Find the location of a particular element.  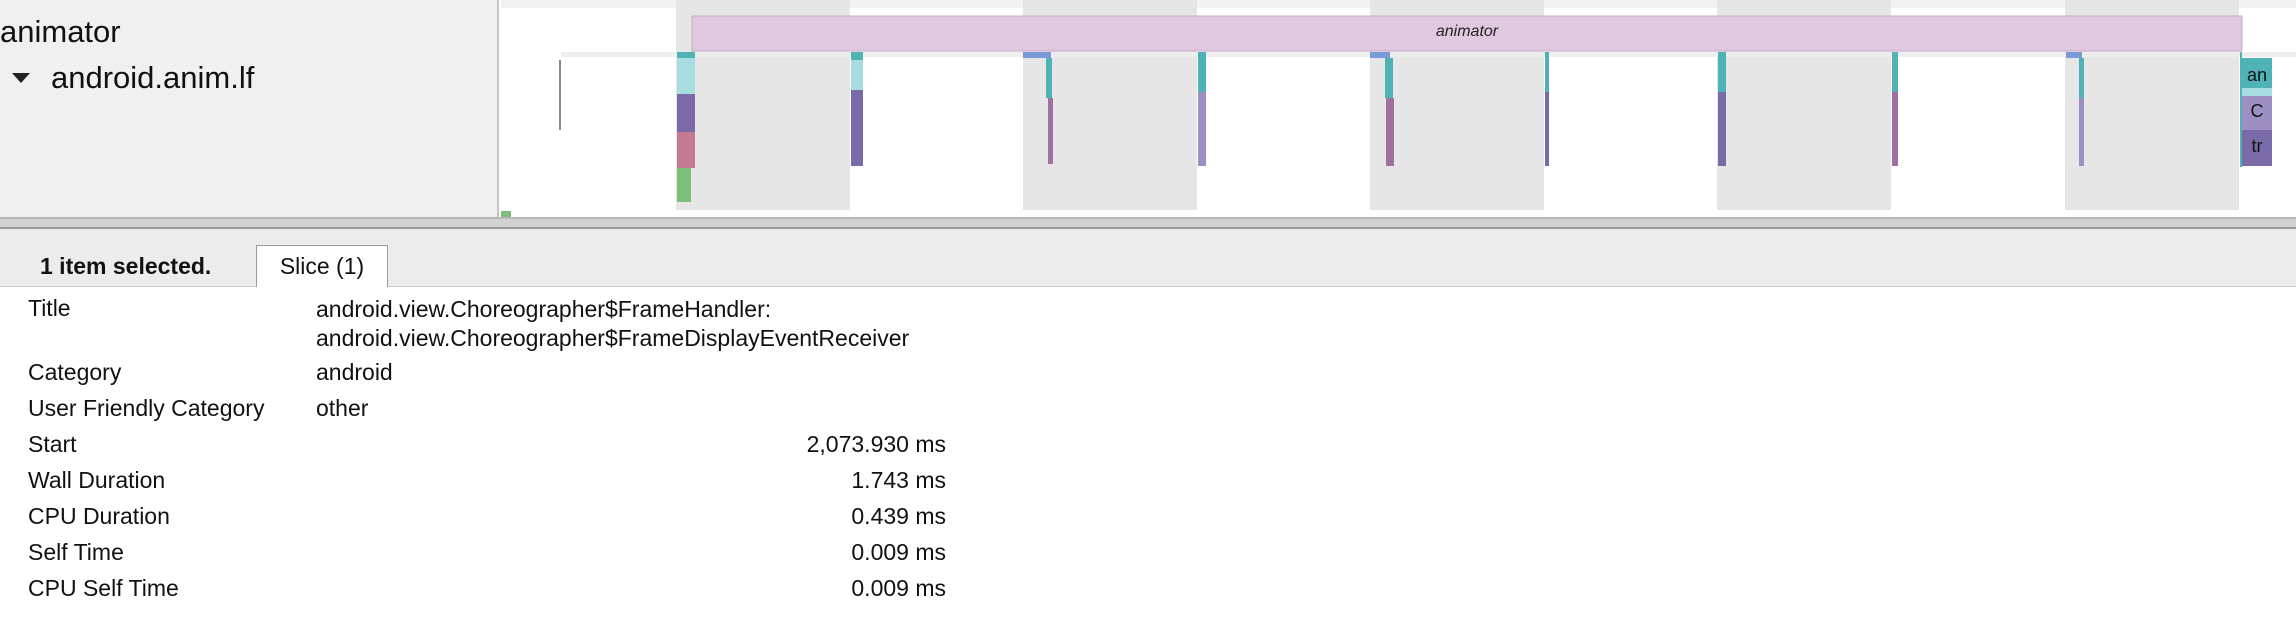

detail-label: Start is located at coordinates (52, 444).